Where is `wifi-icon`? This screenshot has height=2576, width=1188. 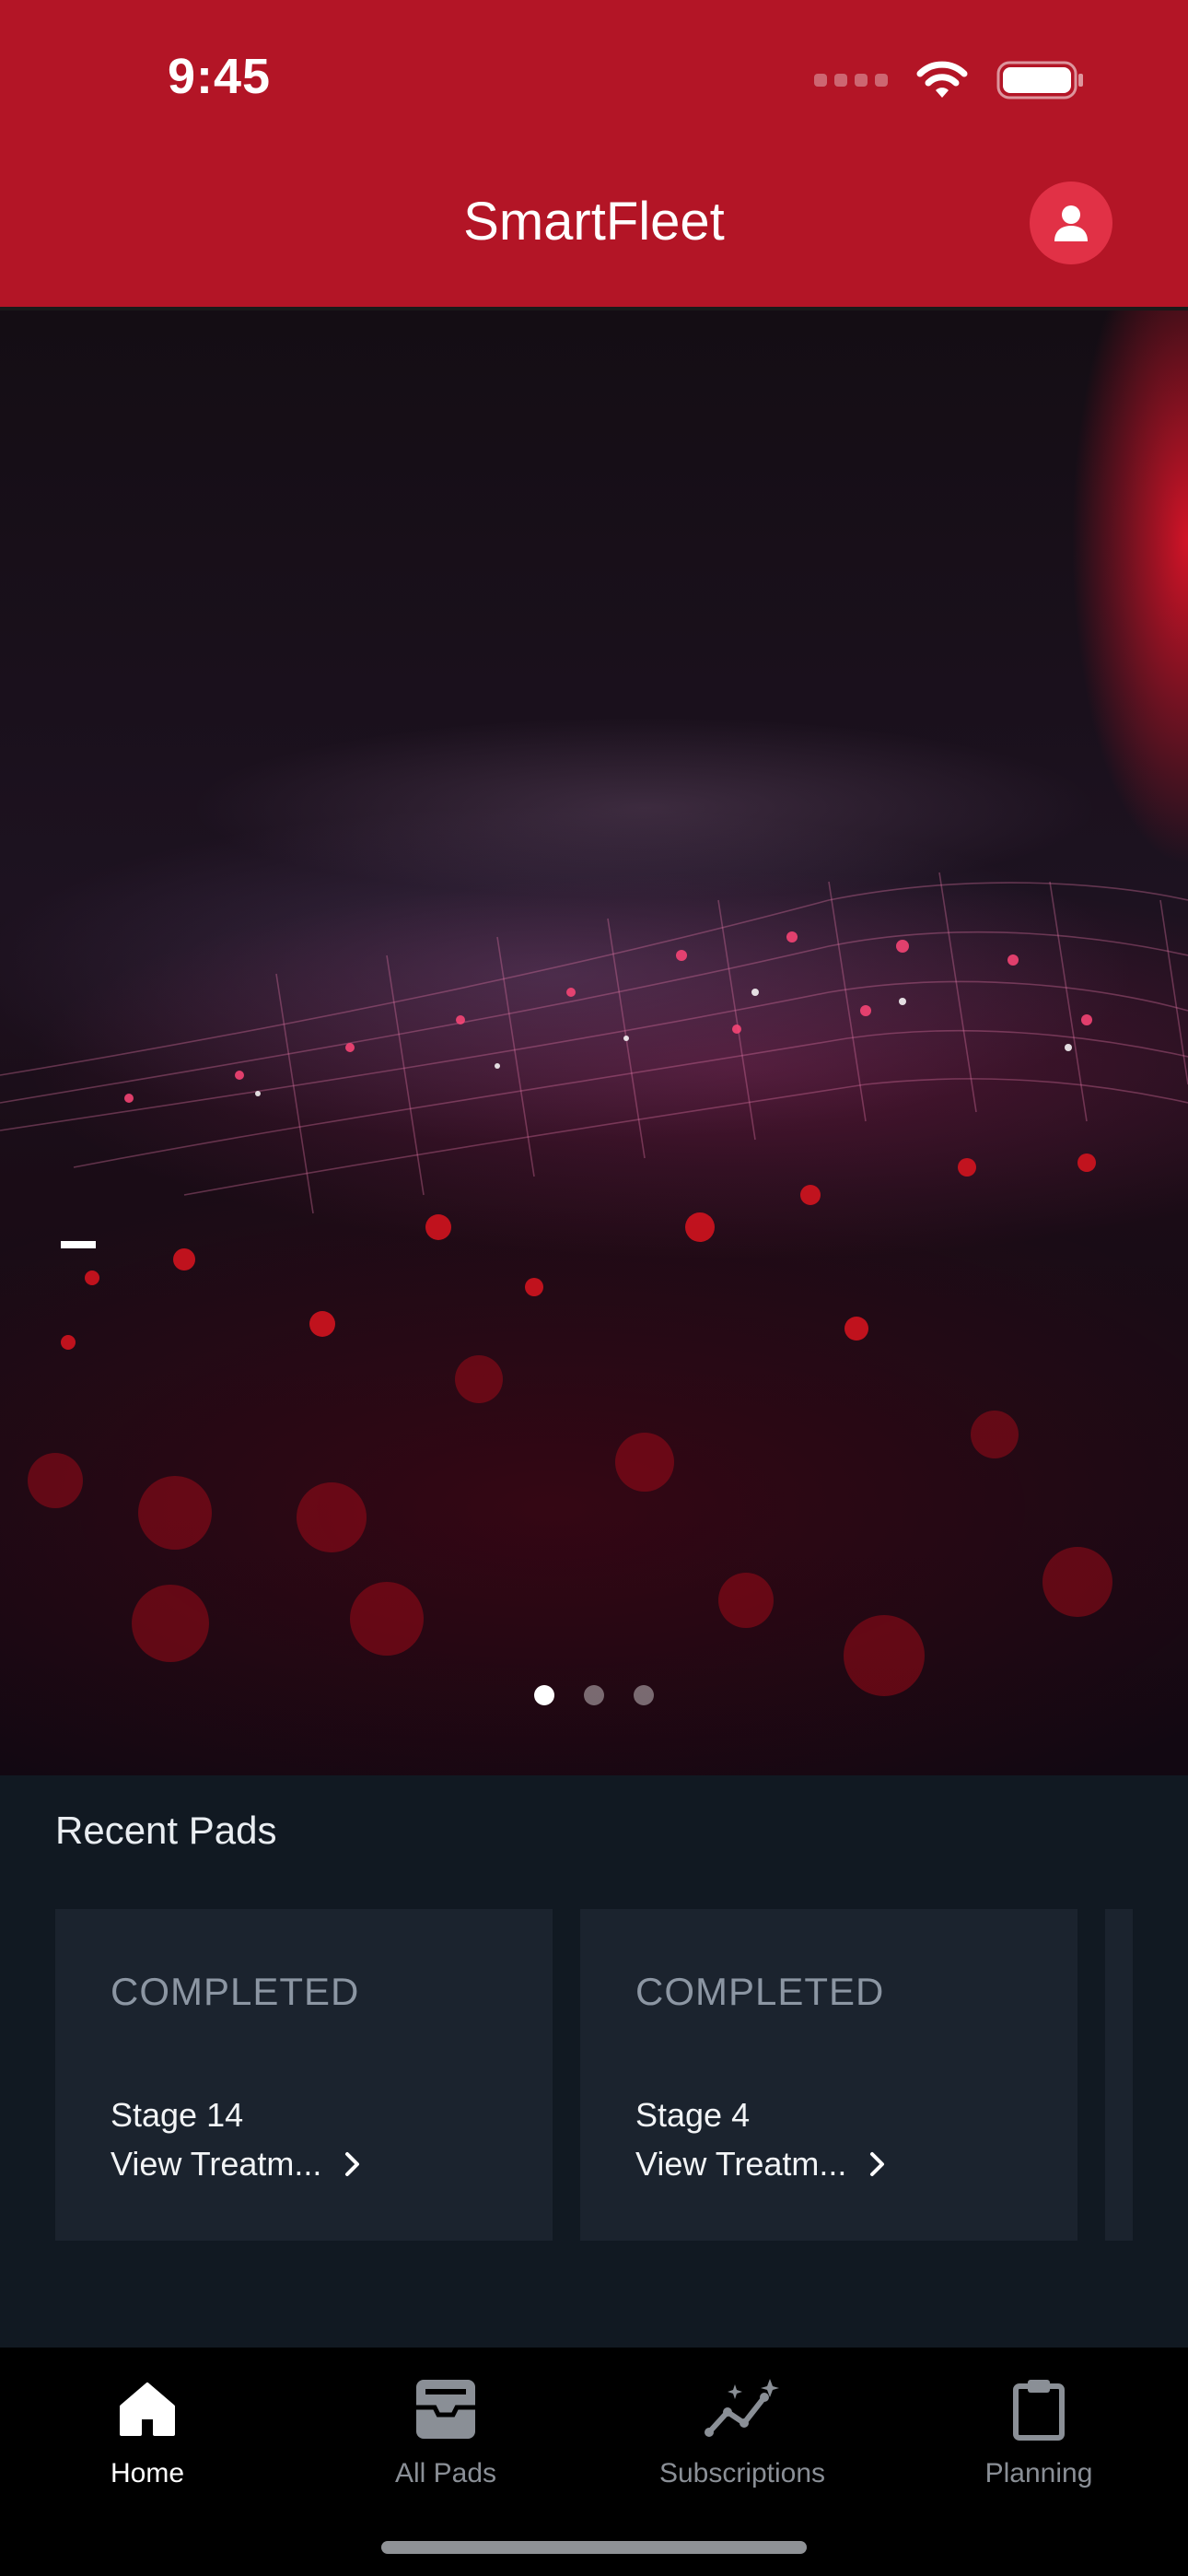
wifi-icon is located at coordinates (942, 79).